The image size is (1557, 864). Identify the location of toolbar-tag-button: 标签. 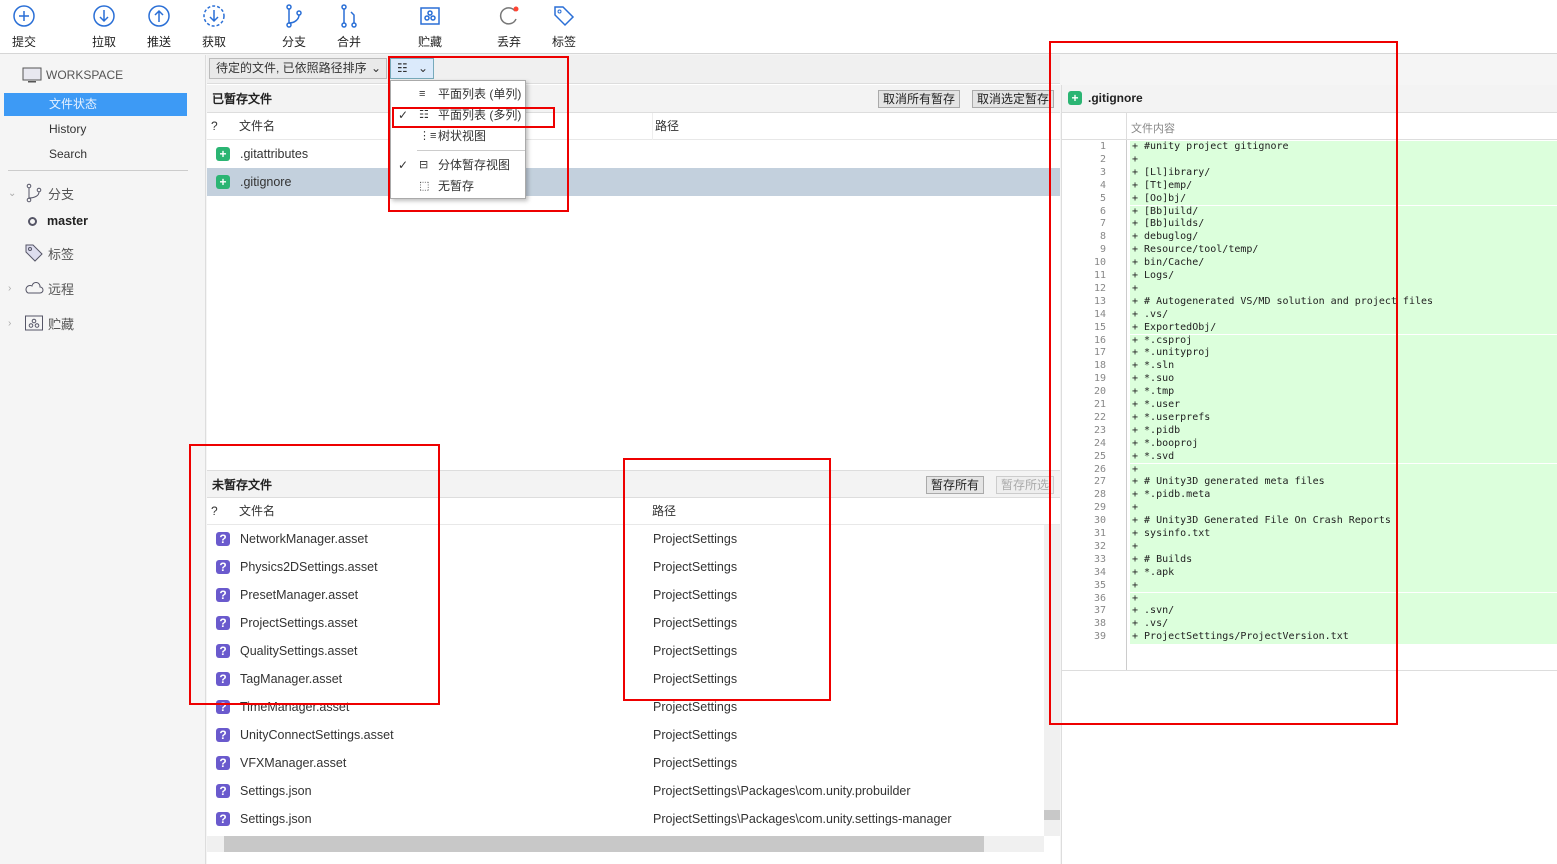
(564, 27).